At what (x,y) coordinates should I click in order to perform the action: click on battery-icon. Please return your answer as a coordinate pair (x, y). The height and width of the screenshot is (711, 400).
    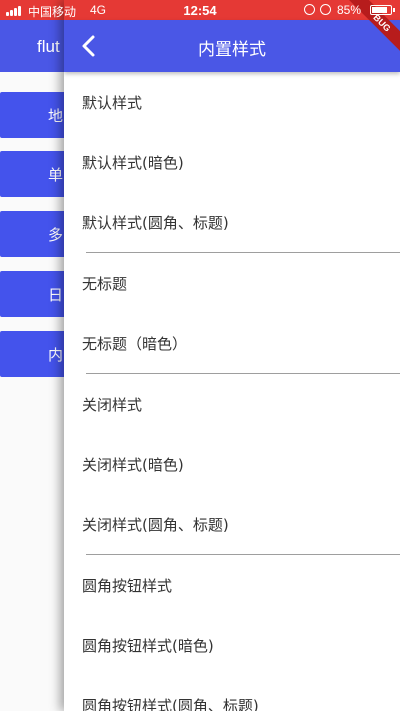
    Looking at the image, I should click on (382, 10).